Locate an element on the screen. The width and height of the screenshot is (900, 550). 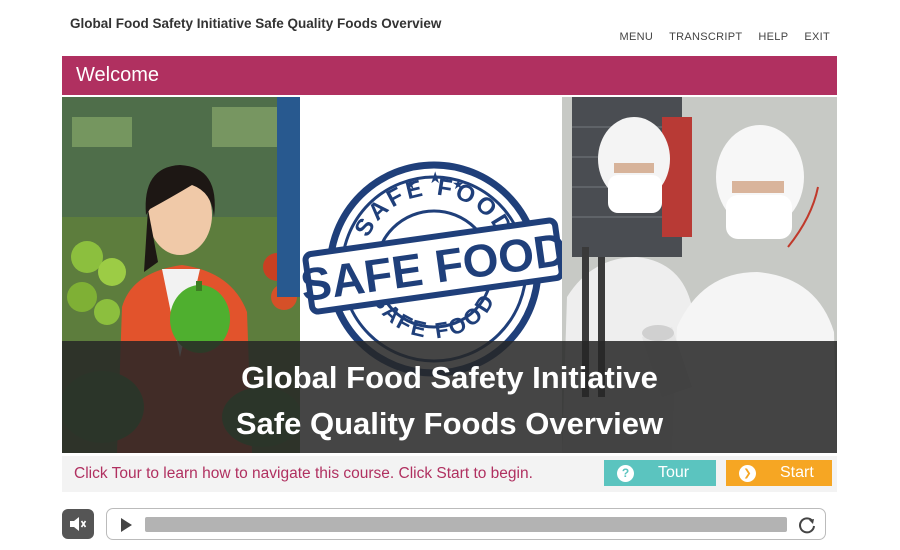
mute-button is located at coordinates (78, 524).